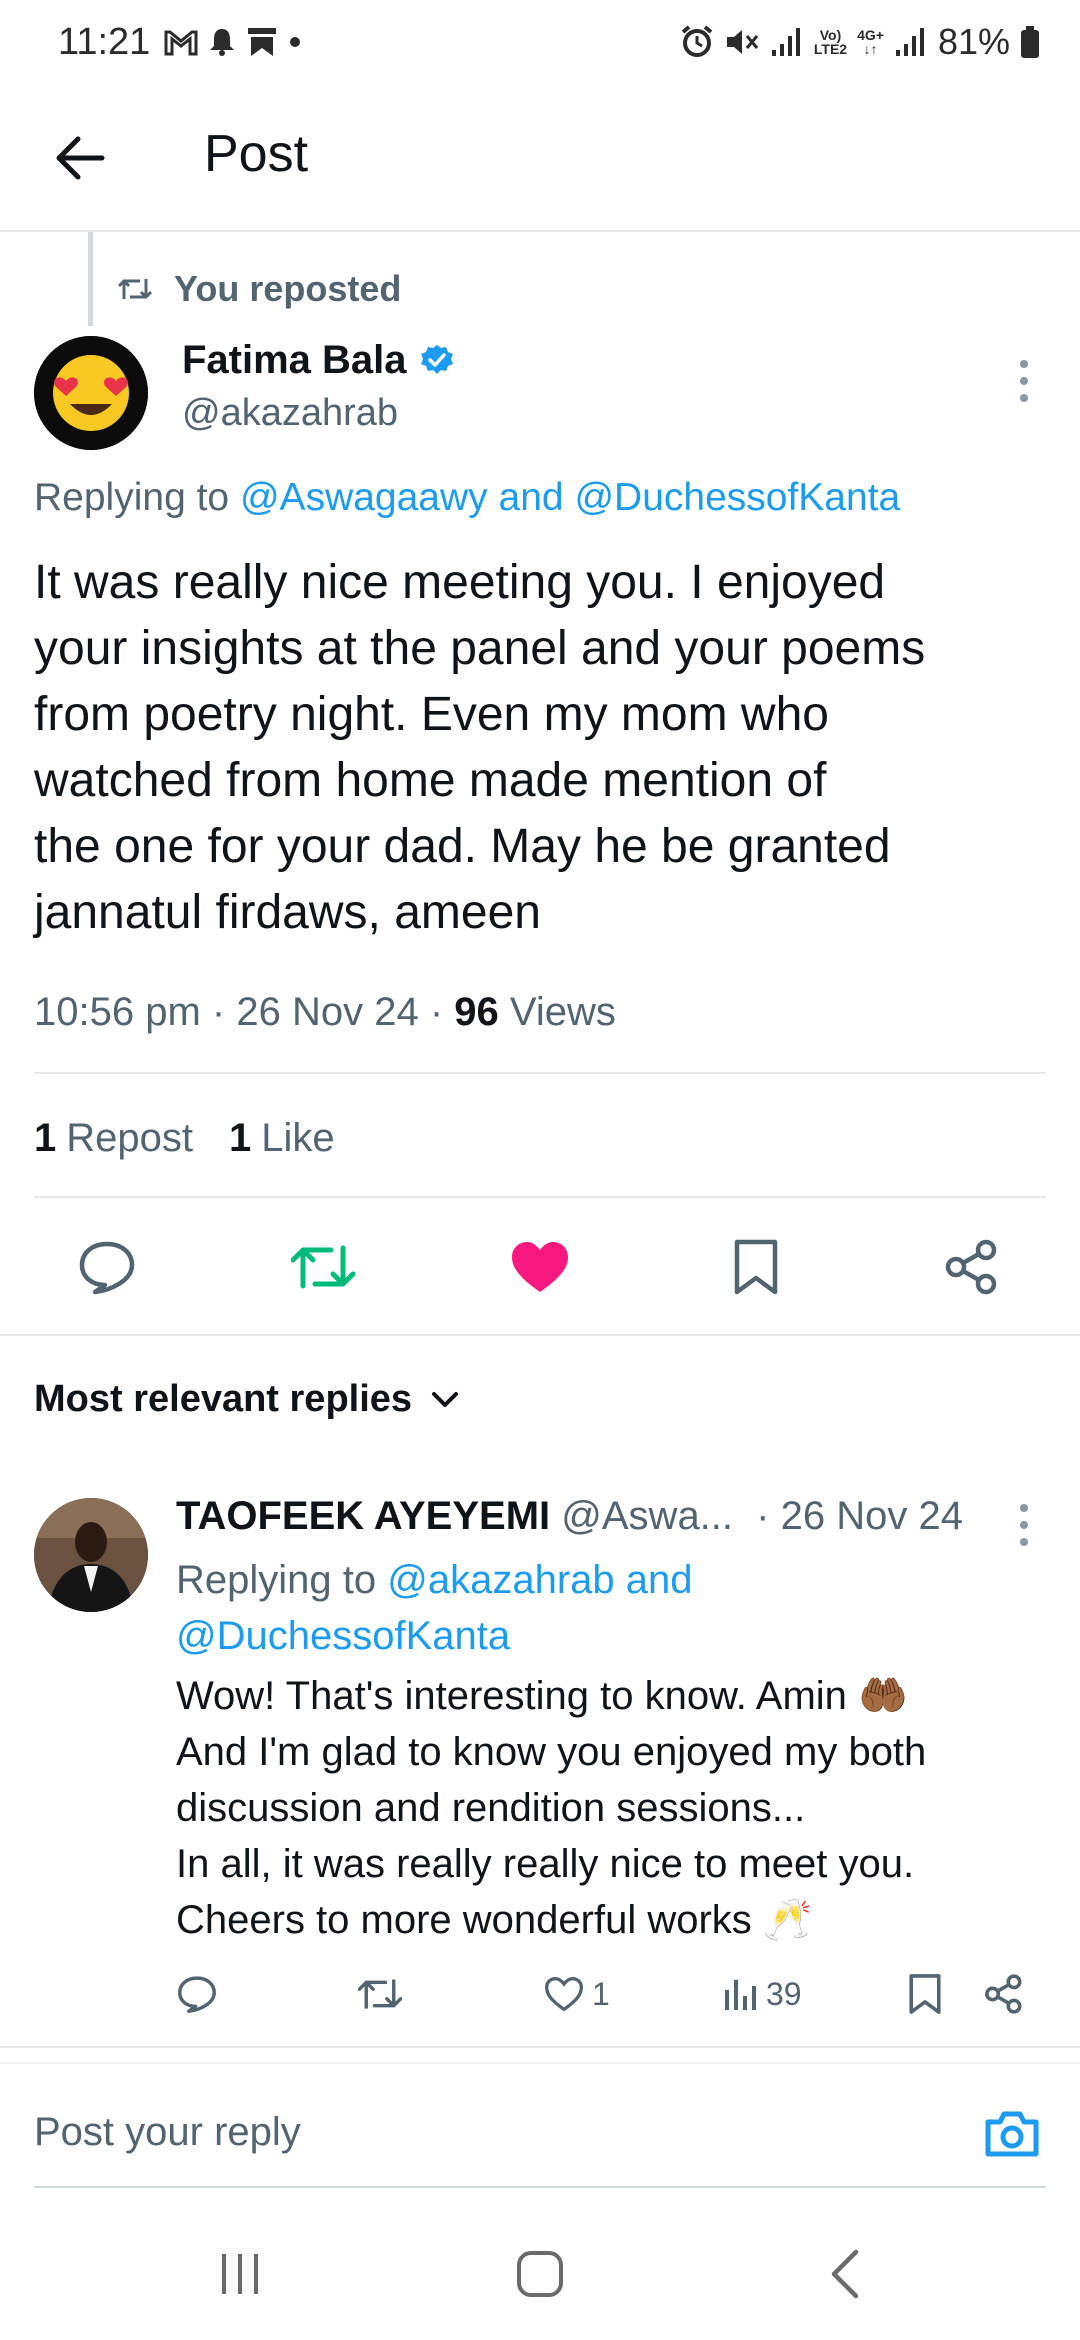 This screenshot has width=1080, height=2340. Describe the element at coordinates (91, 1555) in the screenshot. I see `reply-author-avatar` at that location.